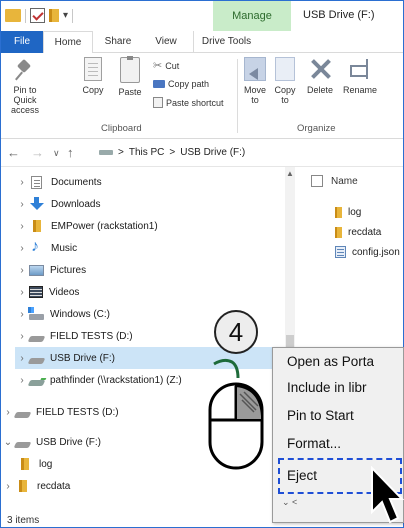 The height and width of the screenshot is (528, 404). What do you see at coordinates (212, 152) in the screenshot?
I see `breadcrumb-usb-drive: USB Drive (F:)` at bounding box center [212, 152].